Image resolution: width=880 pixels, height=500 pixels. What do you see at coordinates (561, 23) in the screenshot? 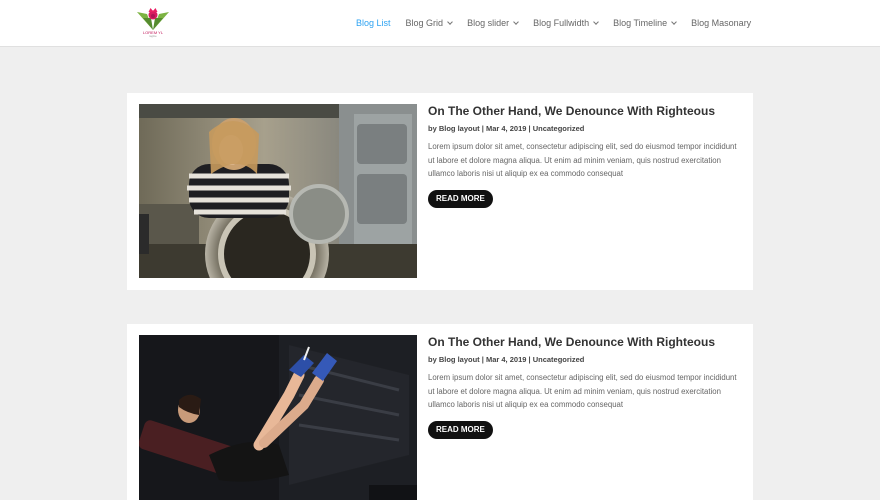
I see `nav-item-label: Blog Fullwidth` at bounding box center [561, 23].